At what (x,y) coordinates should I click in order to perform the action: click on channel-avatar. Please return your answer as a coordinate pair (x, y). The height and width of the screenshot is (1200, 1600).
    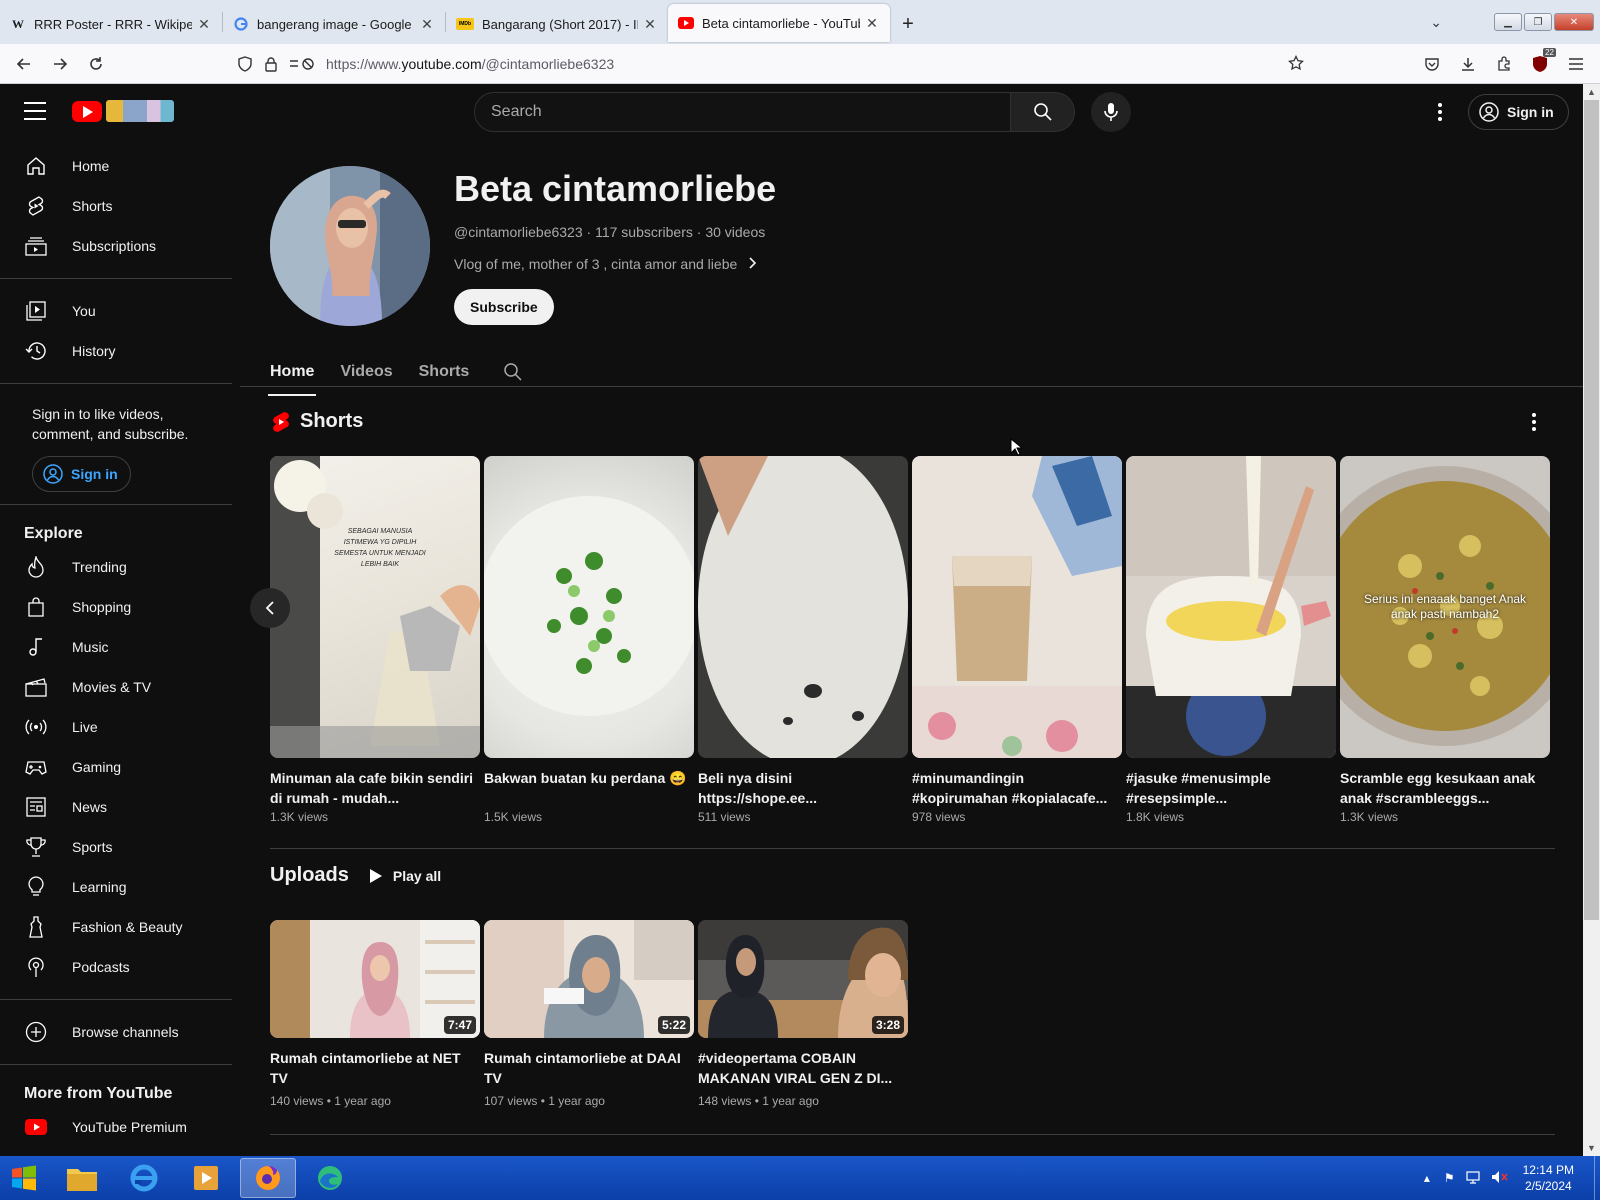
    Looking at the image, I should click on (350, 246).